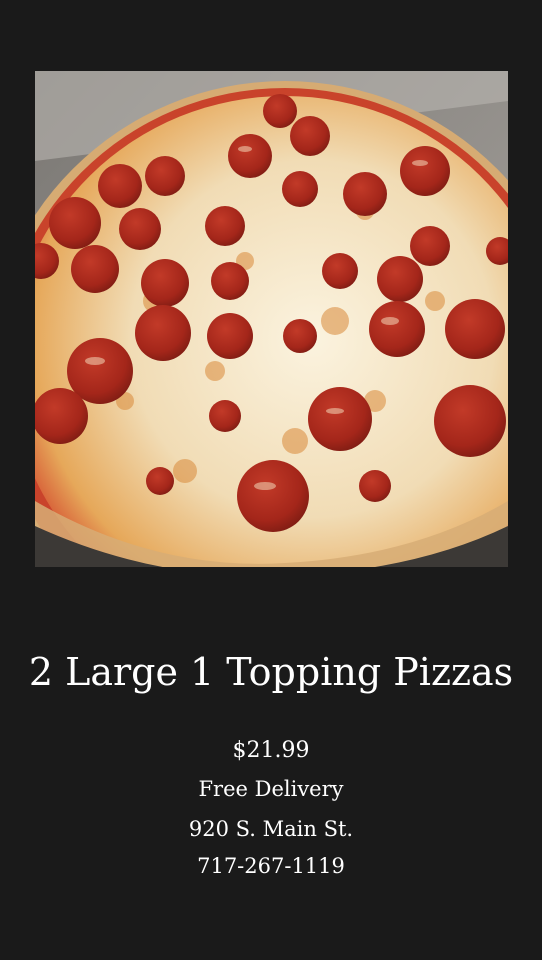  What do you see at coordinates (271, 789) in the screenshot?
I see `promo-delivery: Free Delivery` at bounding box center [271, 789].